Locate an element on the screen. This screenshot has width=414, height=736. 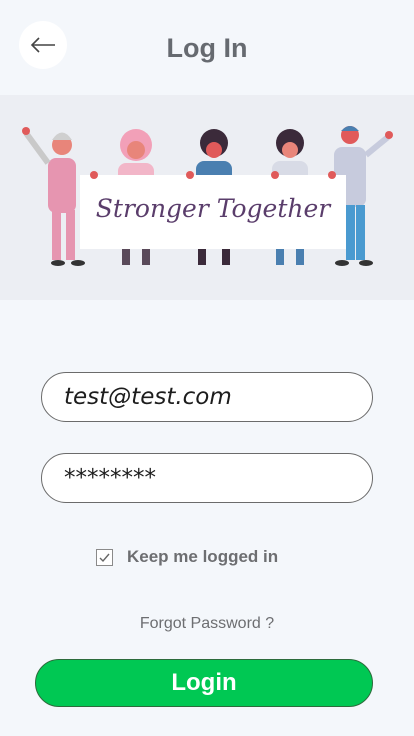
email-field is located at coordinates (207, 397).